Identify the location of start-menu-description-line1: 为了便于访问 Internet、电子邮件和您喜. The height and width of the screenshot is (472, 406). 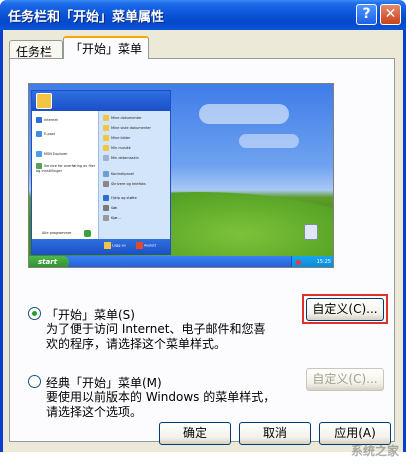
(156, 329).